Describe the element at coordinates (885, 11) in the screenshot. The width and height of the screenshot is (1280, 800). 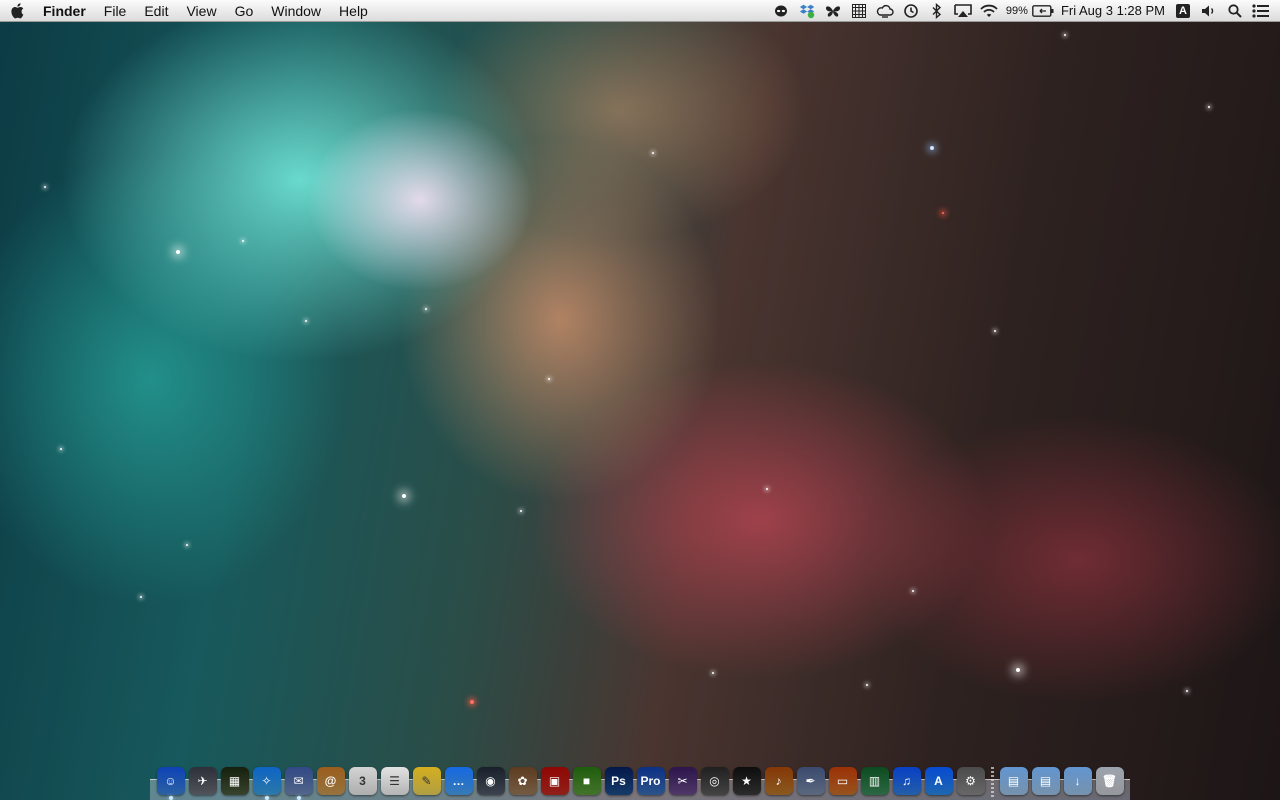
I see `cloud-icon` at that location.